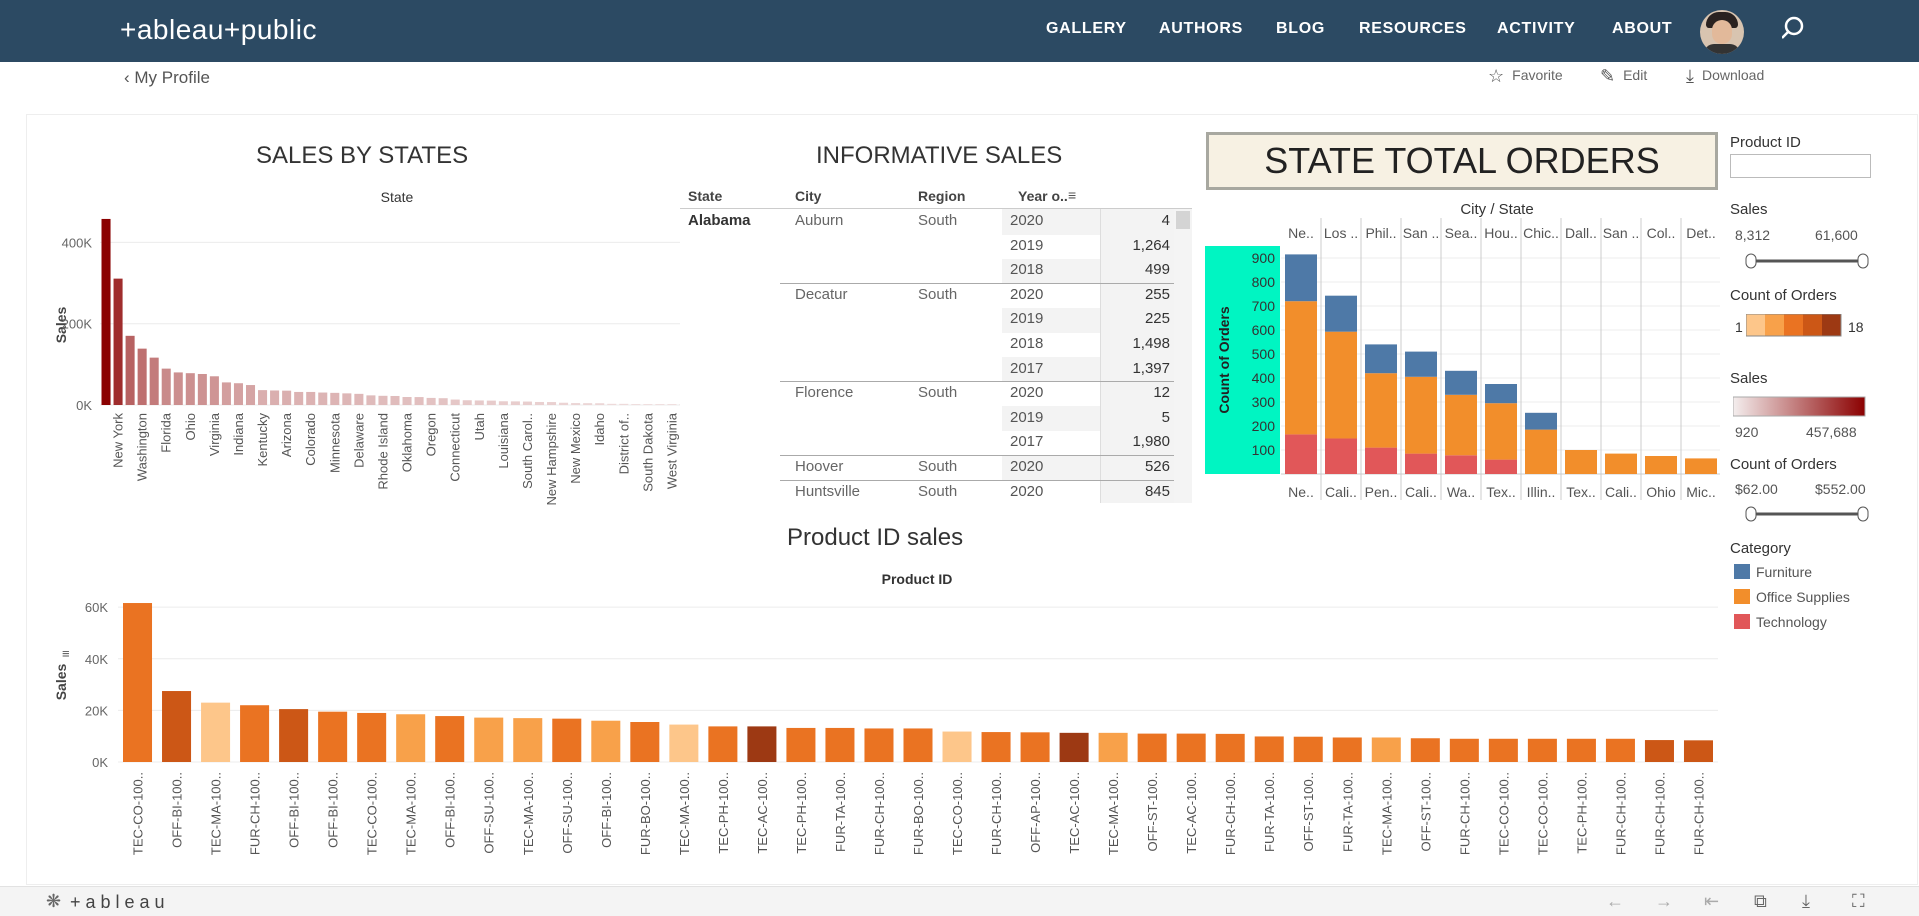 The height and width of the screenshot is (916, 1919). What do you see at coordinates (1623, 76) in the screenshot?
I see `edit-button: ✎ Edit` at bounding box center [1623, 76].